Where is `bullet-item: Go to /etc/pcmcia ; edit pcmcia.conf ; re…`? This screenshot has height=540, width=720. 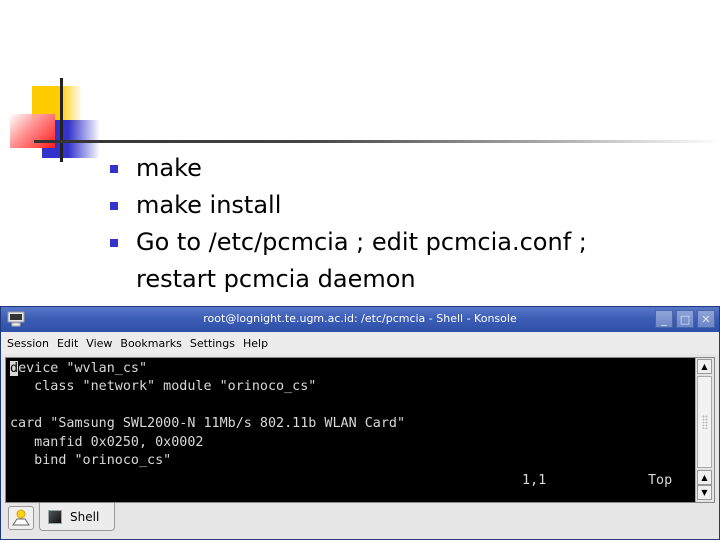 bullet-item: Go to /etc/pcmcia ; edit pcmcia.conf ; re… is located at coordinates (410, 261).